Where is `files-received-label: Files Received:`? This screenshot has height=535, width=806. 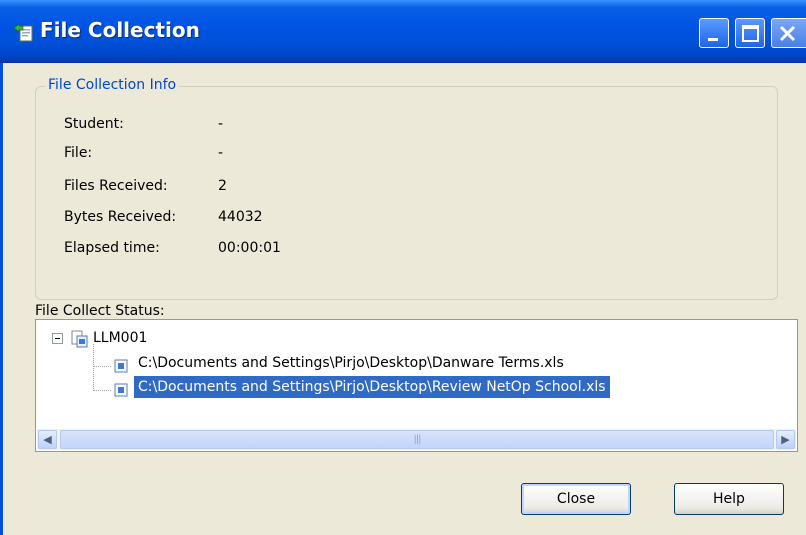
files-received-label: Files Received: is located at coordinates (116, 186).